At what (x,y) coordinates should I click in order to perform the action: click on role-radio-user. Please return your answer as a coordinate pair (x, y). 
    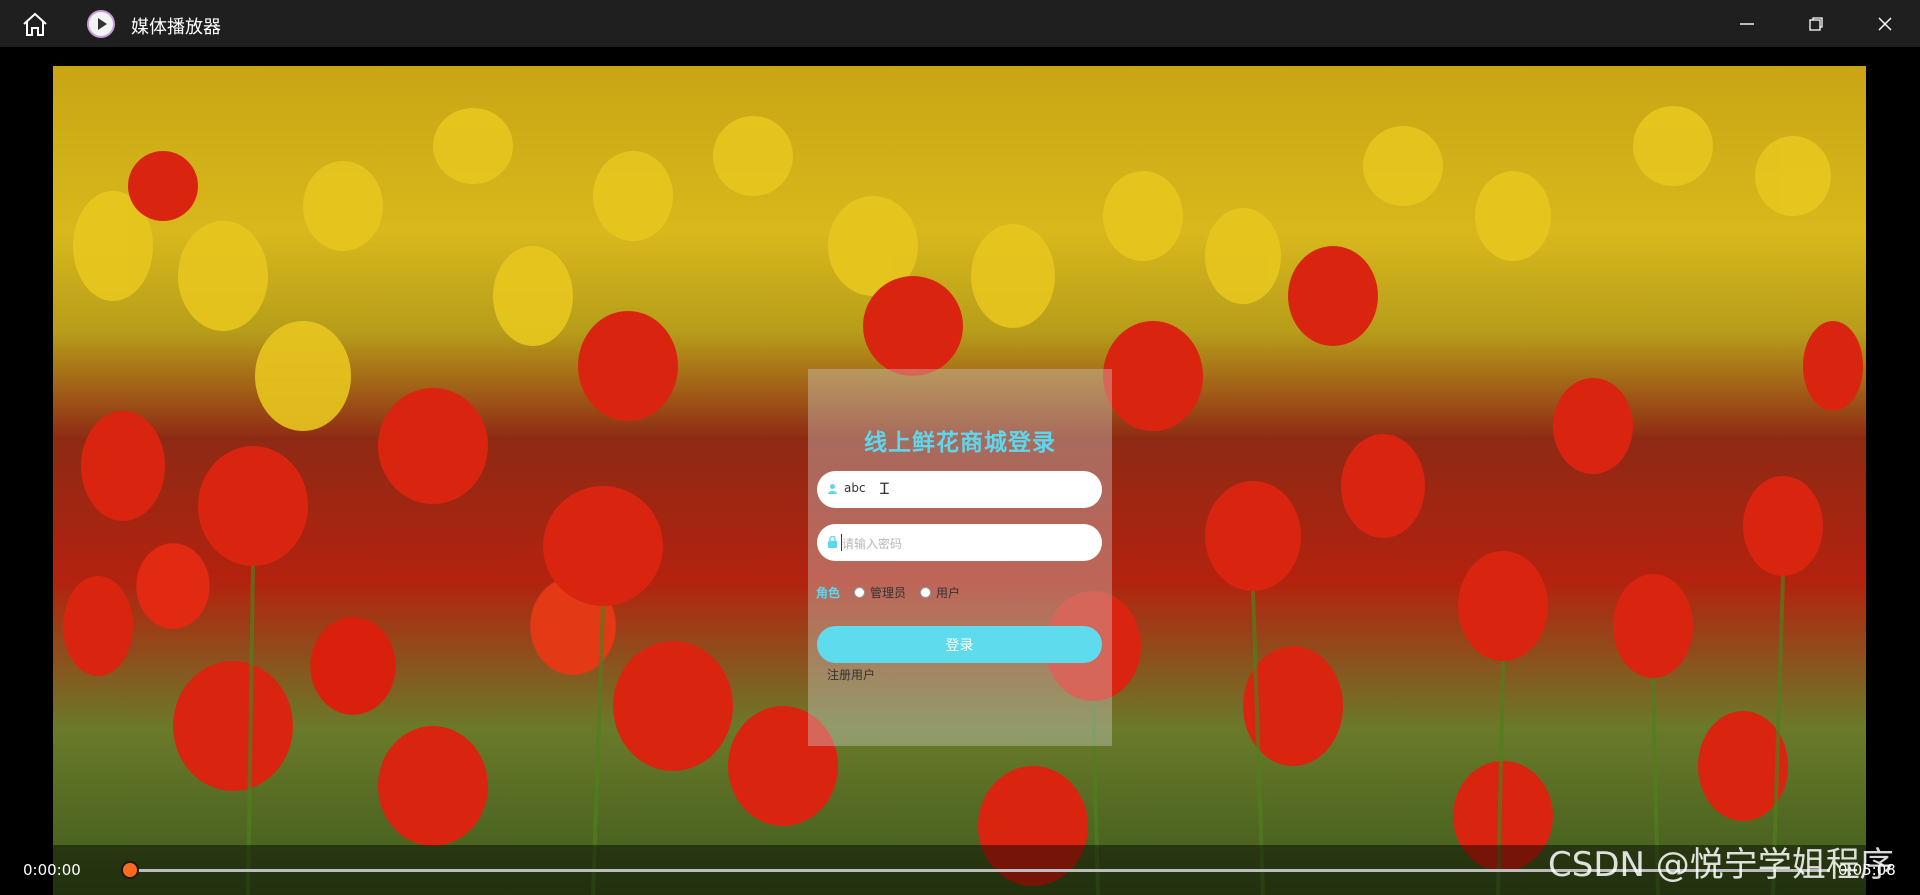
    Looking at the image, I should click on (926, 592).